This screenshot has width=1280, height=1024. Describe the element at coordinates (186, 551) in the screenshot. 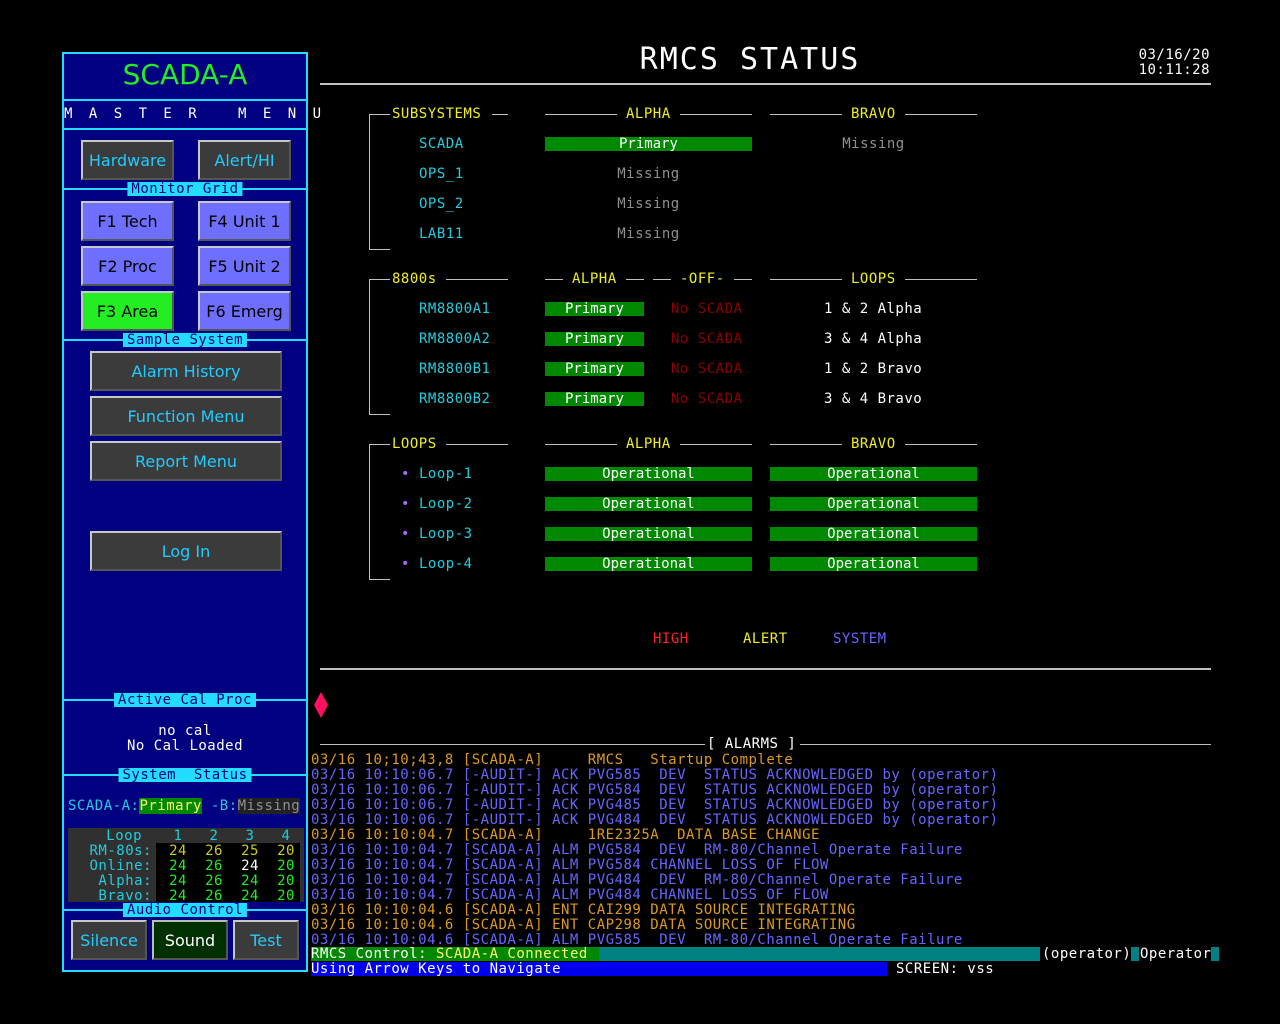

I see `log-in-button: Log In` at that location.